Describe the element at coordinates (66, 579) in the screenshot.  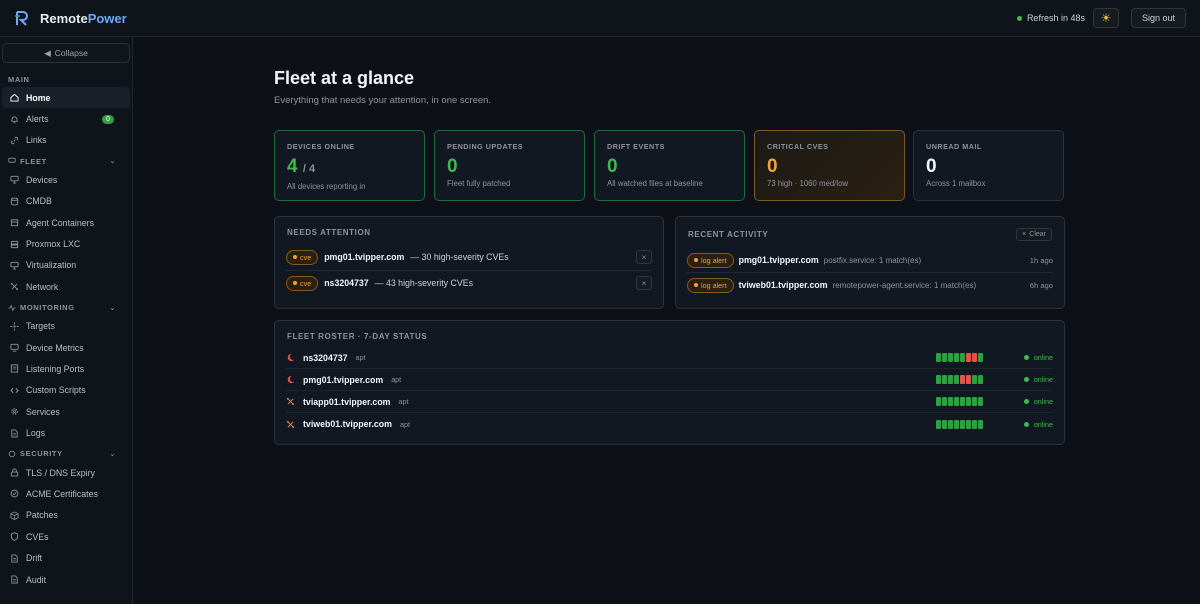
I see `sidebar-item-audit: Audit` at that location.